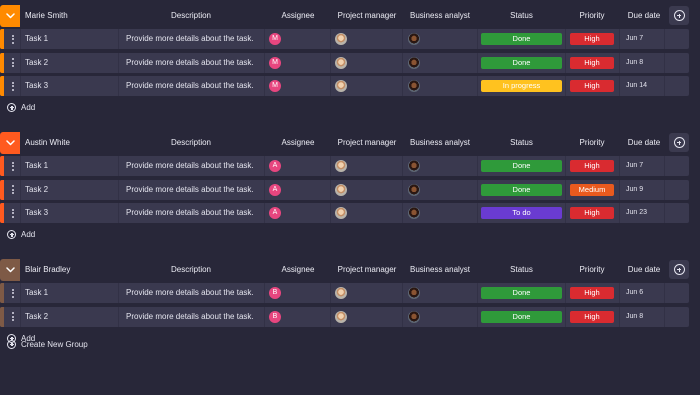 The width and height of the screenshot is (700, 395). I want to click on group-name: Blair Bradley, so click(47, 269).